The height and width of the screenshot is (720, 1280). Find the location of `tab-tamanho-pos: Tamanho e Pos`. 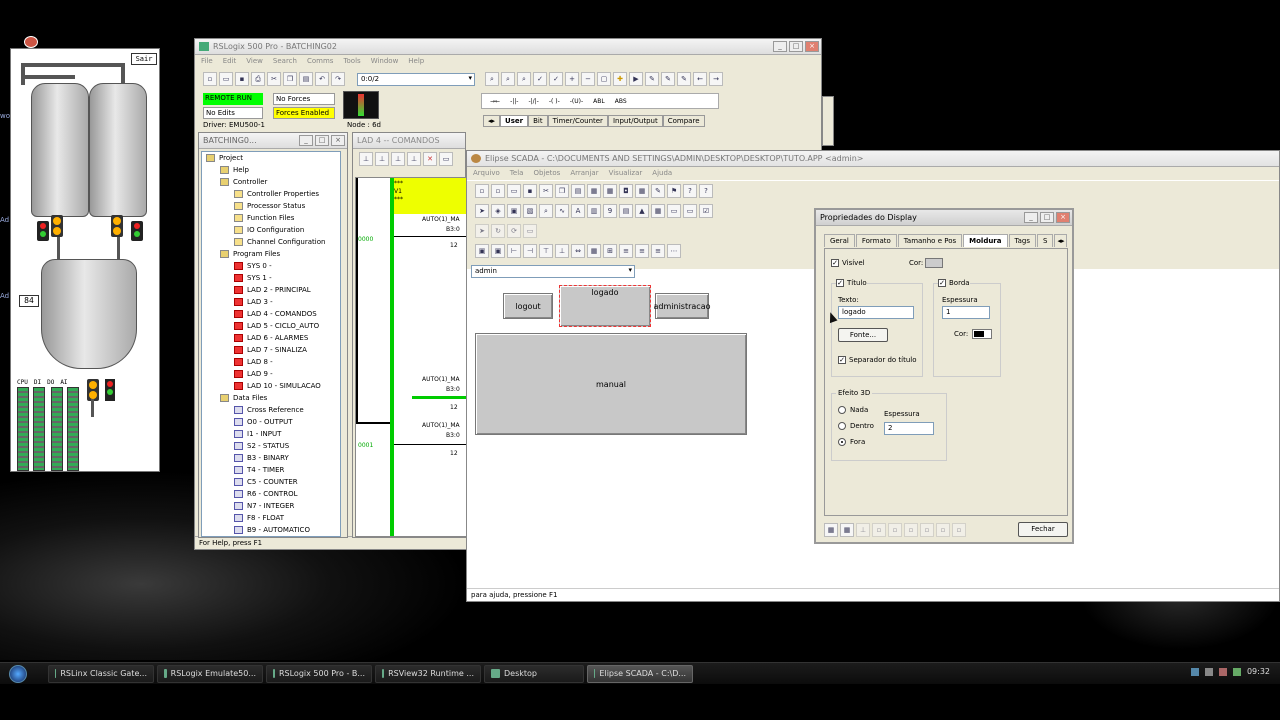

tab-tamanho-pos: Tamanho e Pos is located at coordinates (930, 240).